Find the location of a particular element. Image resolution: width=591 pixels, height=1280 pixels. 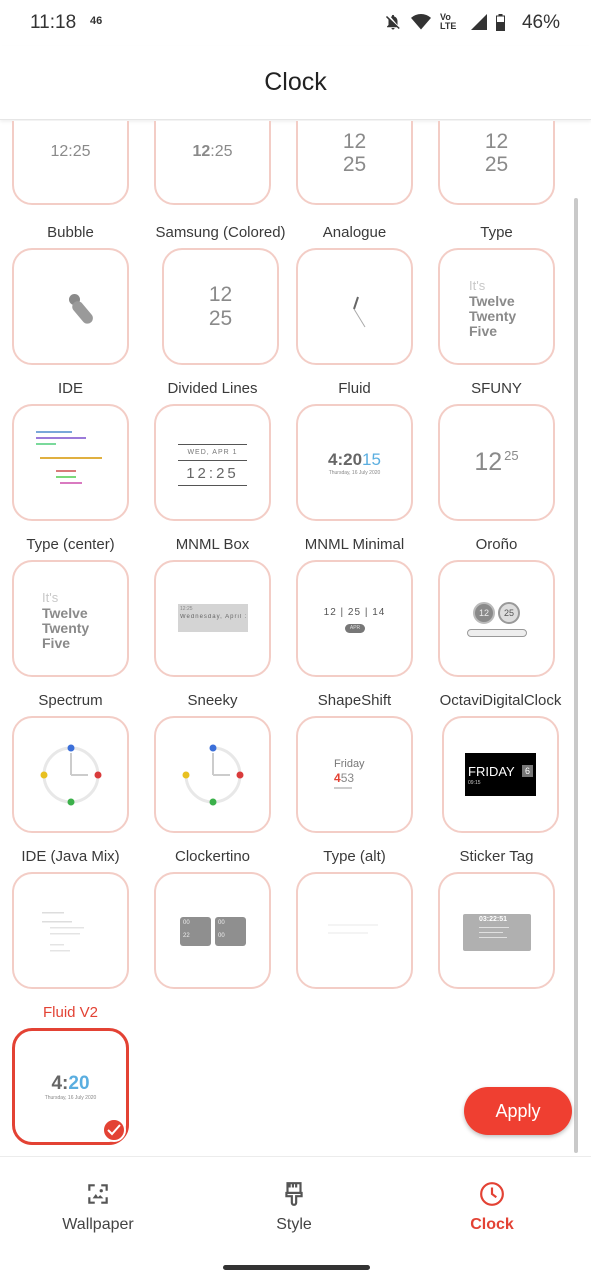

sticker-tag-time: 03:22:51 is located at coordinates (493, 919).